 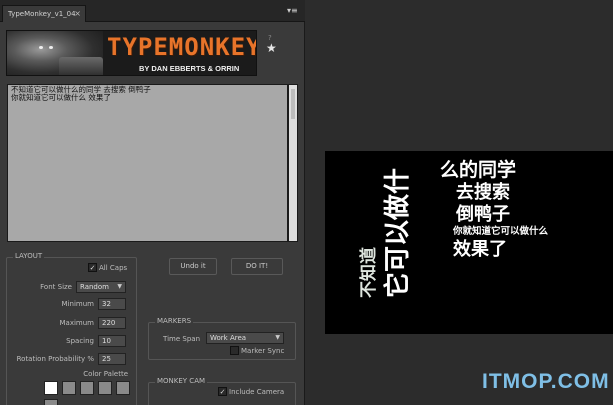 What do you see at coordinates (94, 287) in the screenshot?
I see `font-size-value: Random` at bounding box center [94, 287].